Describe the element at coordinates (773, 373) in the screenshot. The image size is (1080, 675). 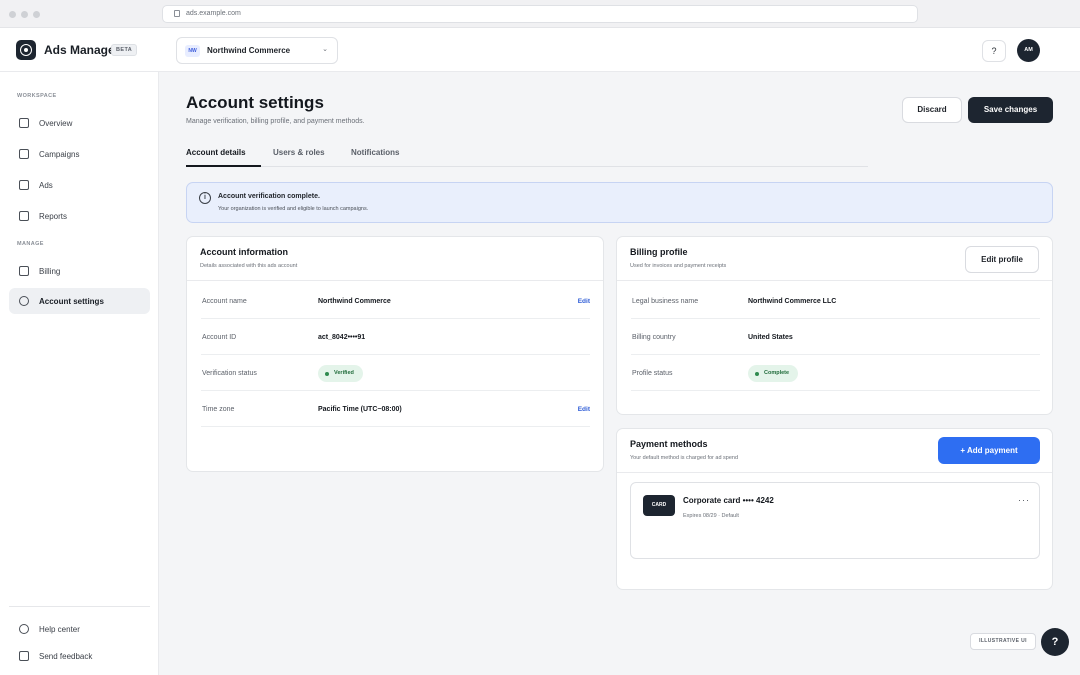
I see `status-badge: Complete` at that location.